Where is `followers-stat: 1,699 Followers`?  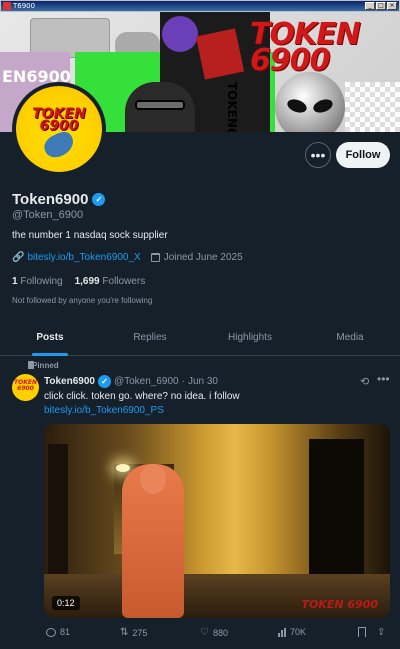
followers-stat: 1,699 Followers is located at coordinates (110, 281).